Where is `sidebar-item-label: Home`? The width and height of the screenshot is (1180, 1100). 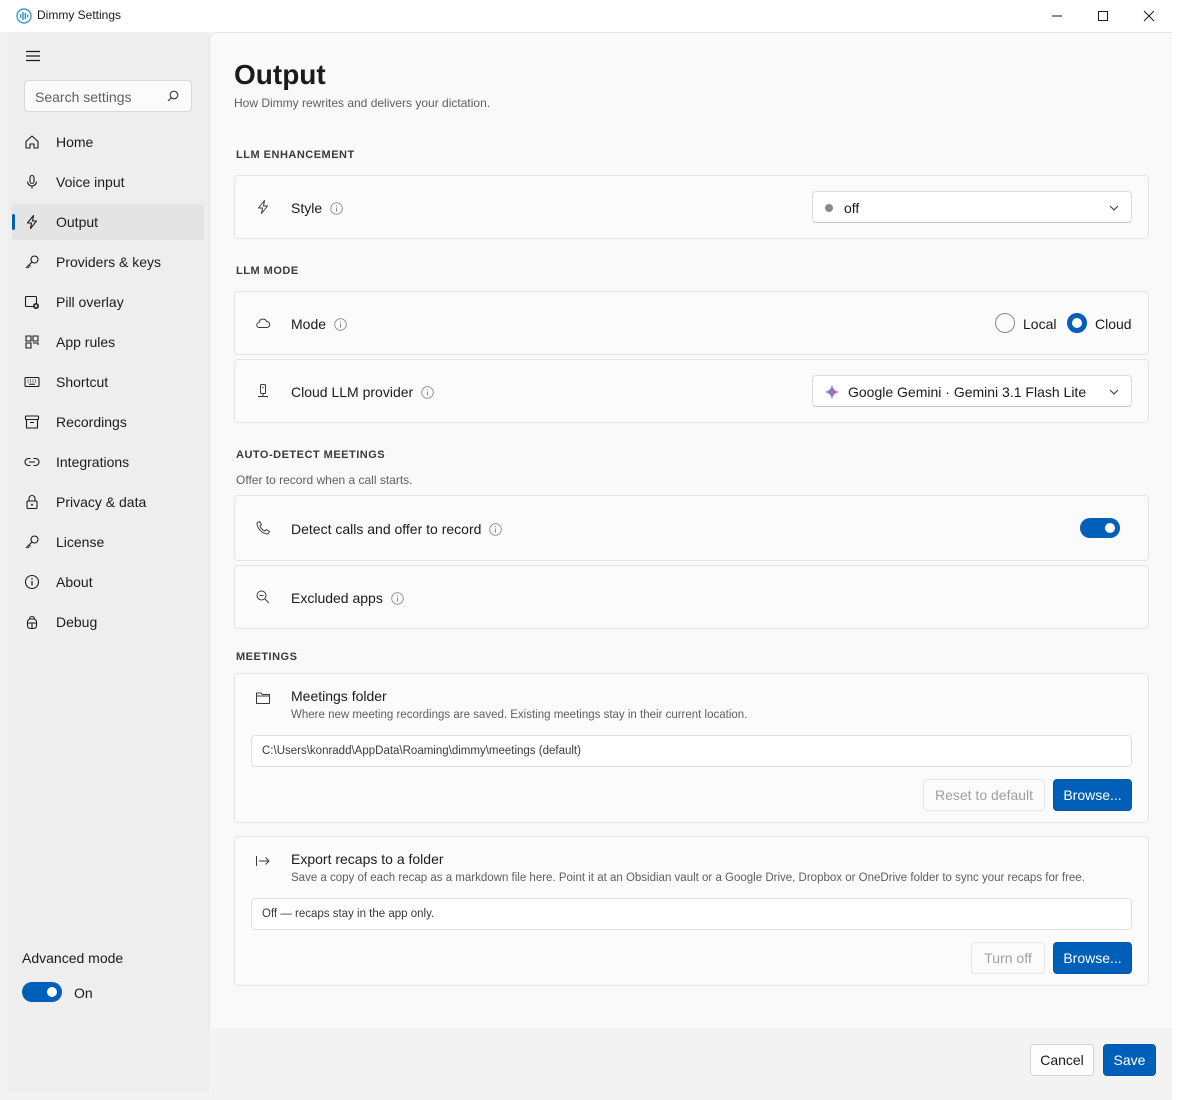 sidebar-item-label: Home is located at coordinates (75, 142).